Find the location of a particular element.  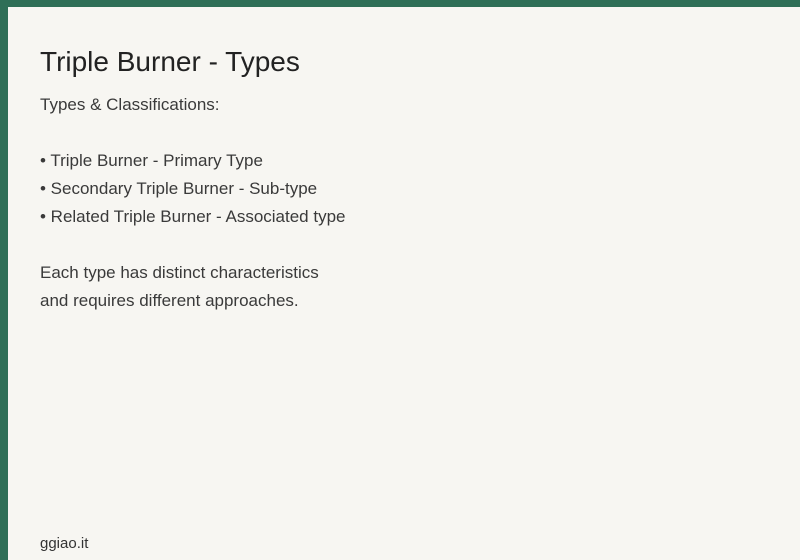

bullet-item: • Triple Burner - Primary Type is located at coordinates (151, 160).